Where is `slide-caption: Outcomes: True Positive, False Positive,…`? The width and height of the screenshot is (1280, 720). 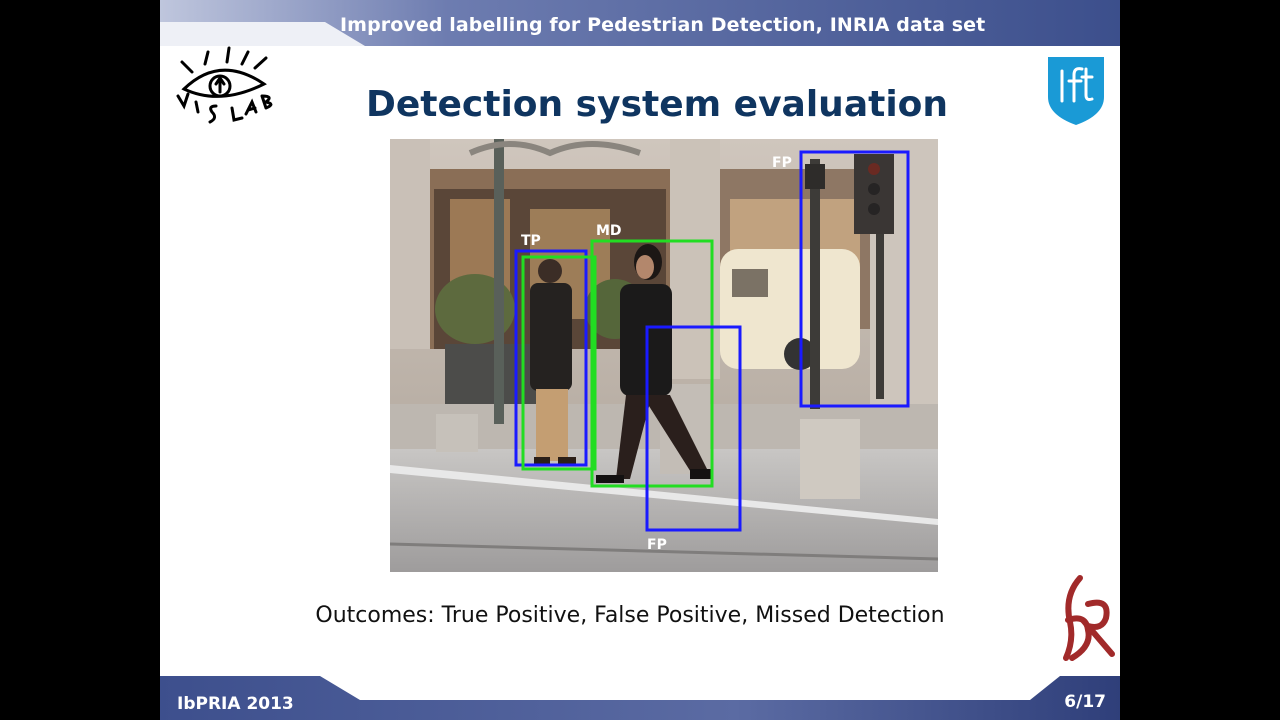
slide-caption: Outcomes: True Positive, False Positive,… is located at coordinates (630, 615).